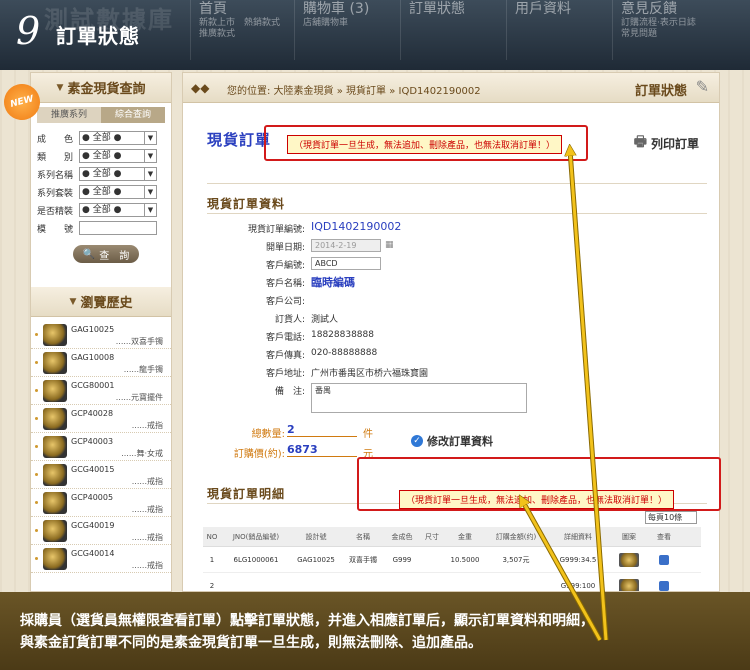 The image size is (750, 670). I want to click on print-order-button: 🖶 列印訂單, so click(666, 143).